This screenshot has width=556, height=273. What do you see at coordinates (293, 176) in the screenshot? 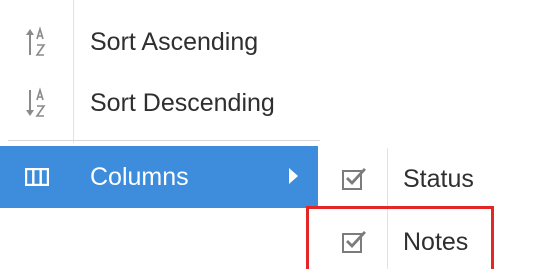
I see `submenu-arrow-icon` at bounding box center [293, 176].